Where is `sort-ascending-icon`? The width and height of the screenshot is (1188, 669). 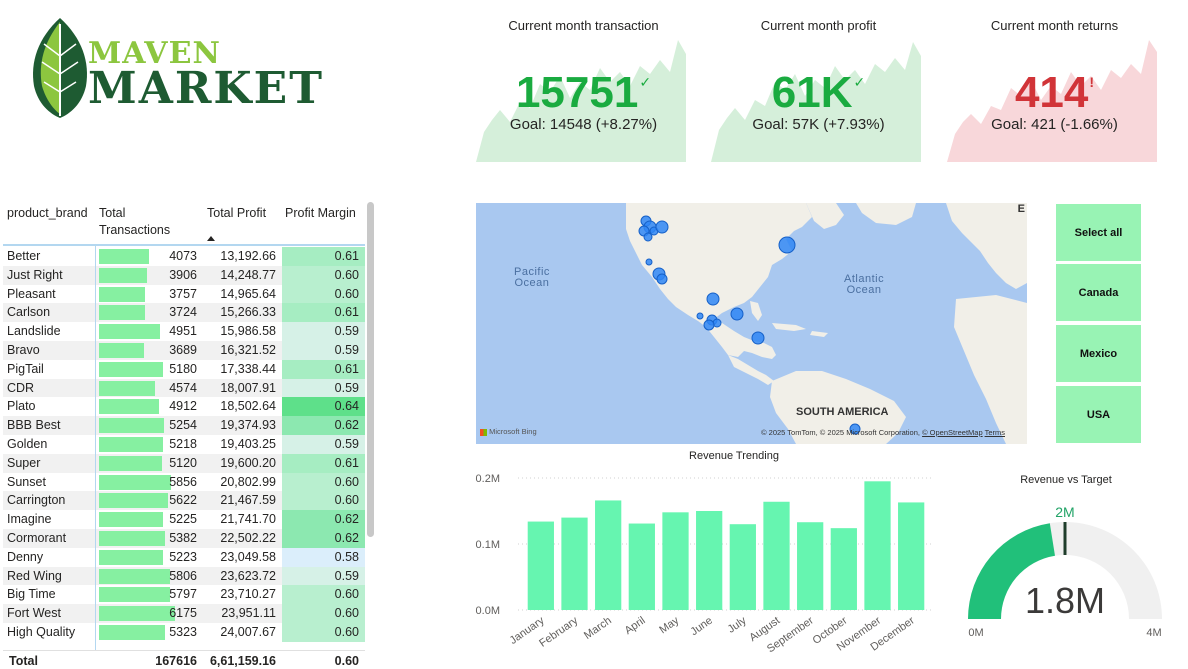 sort-ascending-icon is located at coordinates (211, 238).